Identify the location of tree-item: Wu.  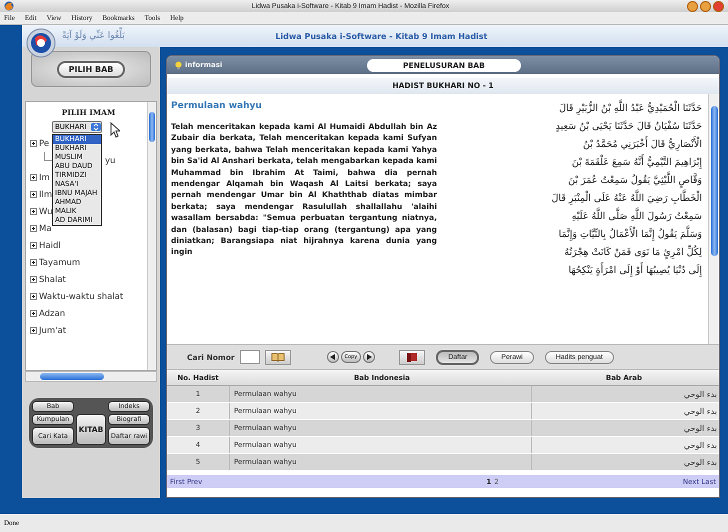
(45, 211).